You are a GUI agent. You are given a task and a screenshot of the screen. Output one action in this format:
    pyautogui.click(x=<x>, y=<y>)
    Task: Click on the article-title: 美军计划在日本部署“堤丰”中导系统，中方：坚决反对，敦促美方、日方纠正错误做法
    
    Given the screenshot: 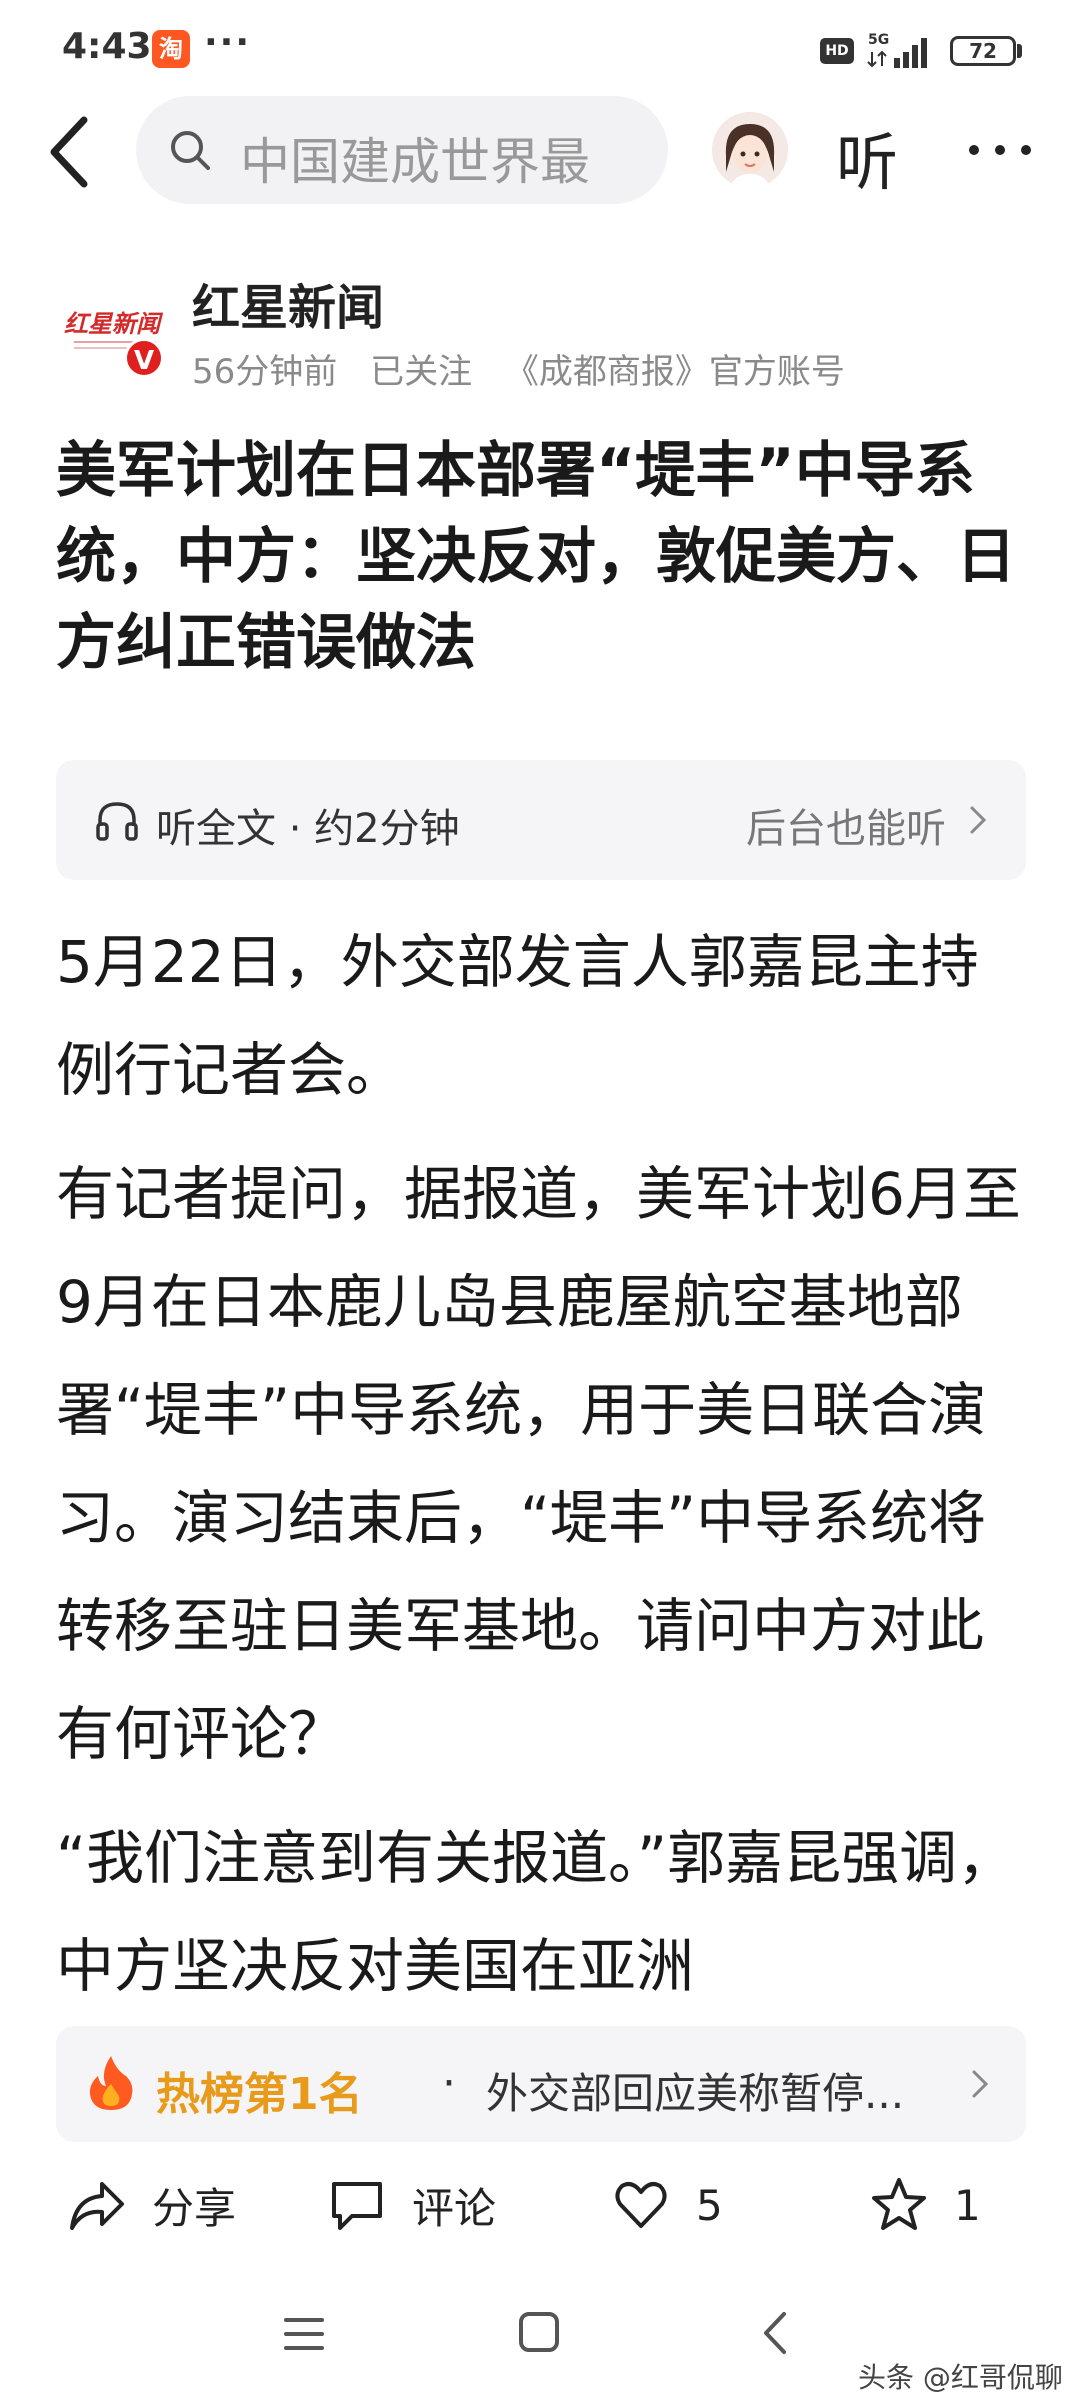 What is the action you would take?
    pyautogui.click(x=536, y=557)
    